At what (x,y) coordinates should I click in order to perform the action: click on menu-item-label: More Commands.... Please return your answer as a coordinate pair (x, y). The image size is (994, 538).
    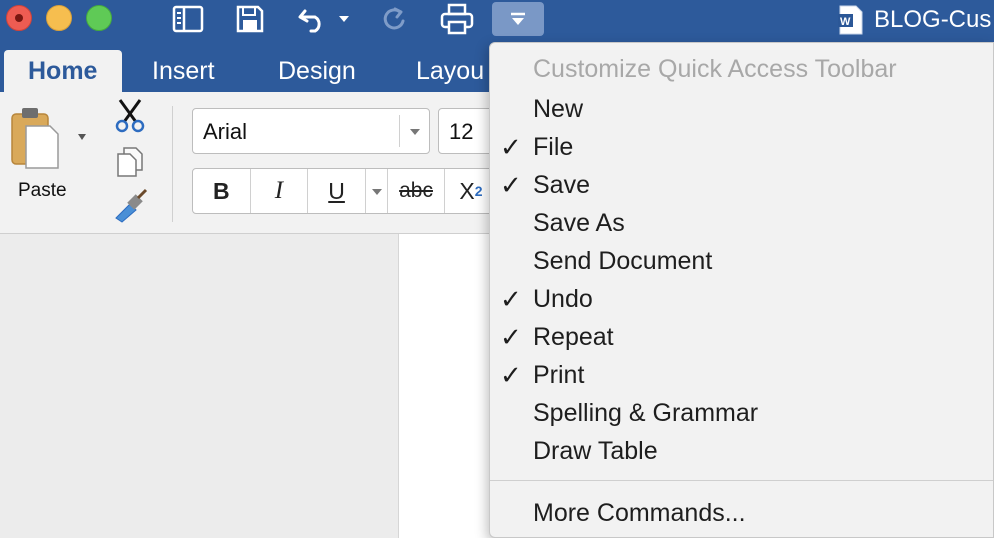
    Looking at the image, I should click on (639, 513).